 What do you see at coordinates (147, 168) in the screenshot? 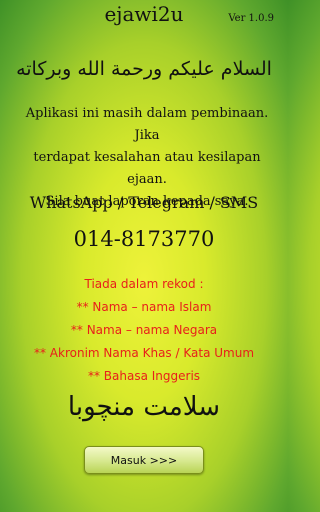
I see `intro-line: terdapat kesalahan atau kesilapan ejaan.` at bounding box center [147, 168].